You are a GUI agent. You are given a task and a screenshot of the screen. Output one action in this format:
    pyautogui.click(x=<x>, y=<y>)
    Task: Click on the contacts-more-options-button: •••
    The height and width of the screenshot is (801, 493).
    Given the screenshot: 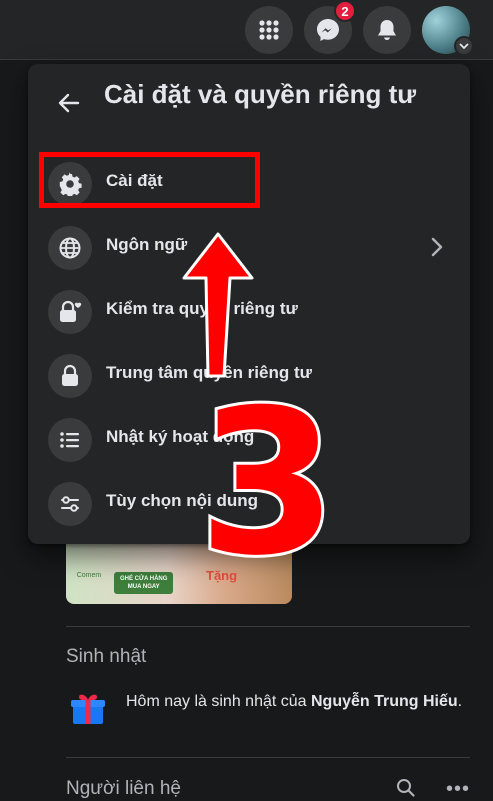 What is the action you would take?
    pyautogui.click(x=458, y=789)
    